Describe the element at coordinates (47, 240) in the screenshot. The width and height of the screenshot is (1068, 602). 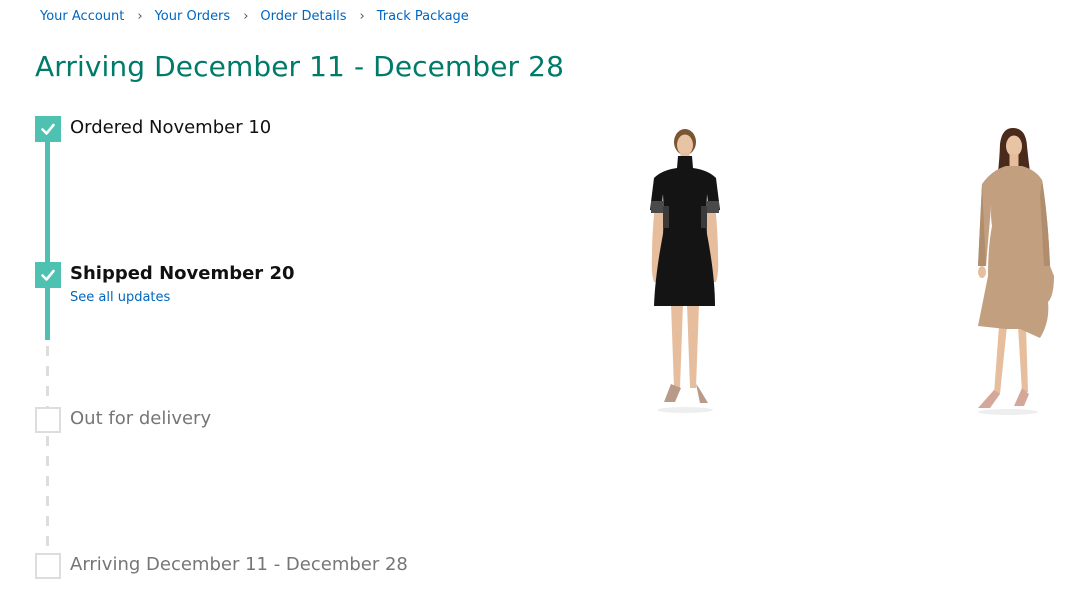
I see `progress-line-completed` at that location.